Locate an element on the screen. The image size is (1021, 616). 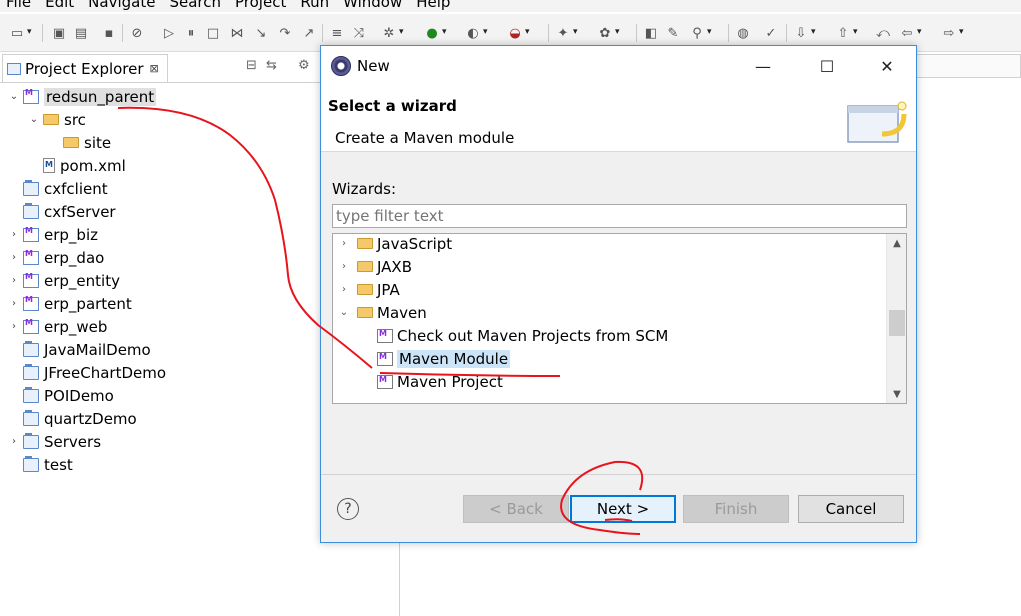
wizard-list-item: › JavaScript is located at coordinates (394, 244).